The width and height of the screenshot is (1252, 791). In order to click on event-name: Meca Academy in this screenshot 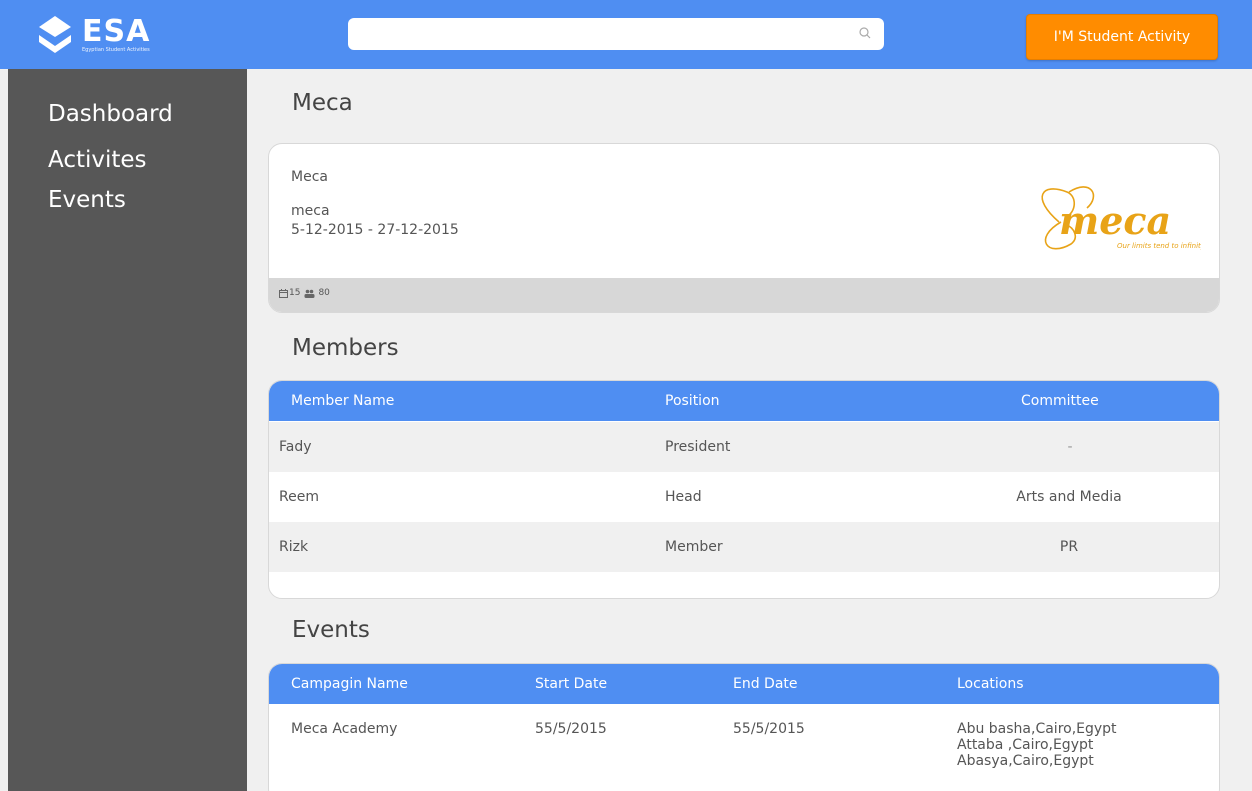, I will do `click(344, 729)`.